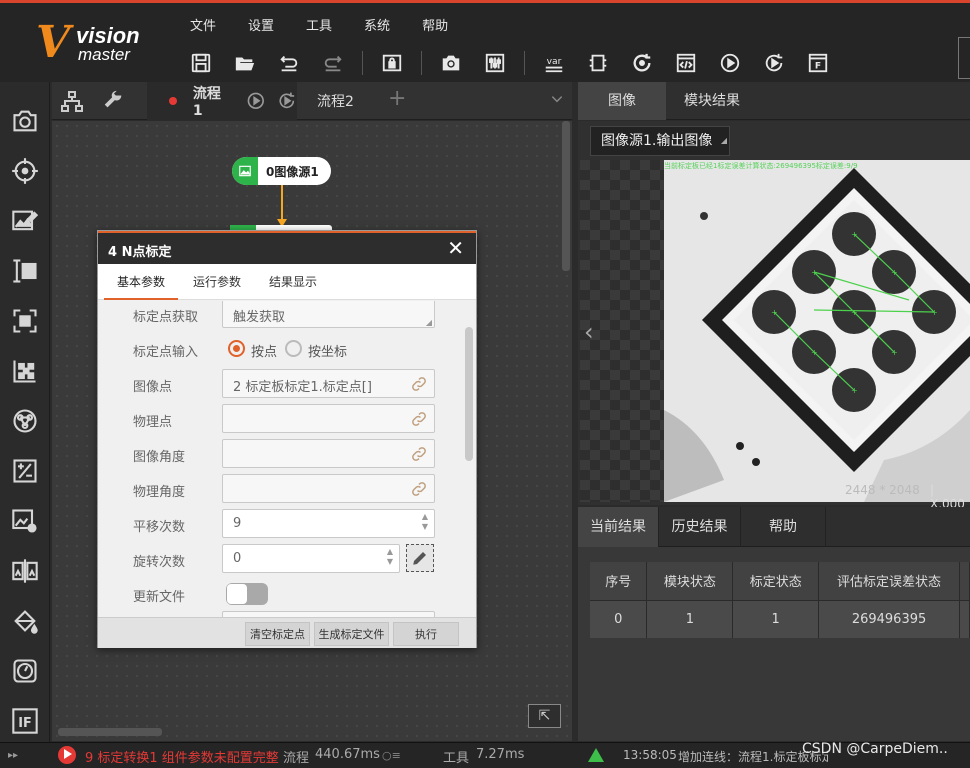 The image size is (970, 768). I want to click on generate-file-button: 生成标定文件, so click(351, 634).